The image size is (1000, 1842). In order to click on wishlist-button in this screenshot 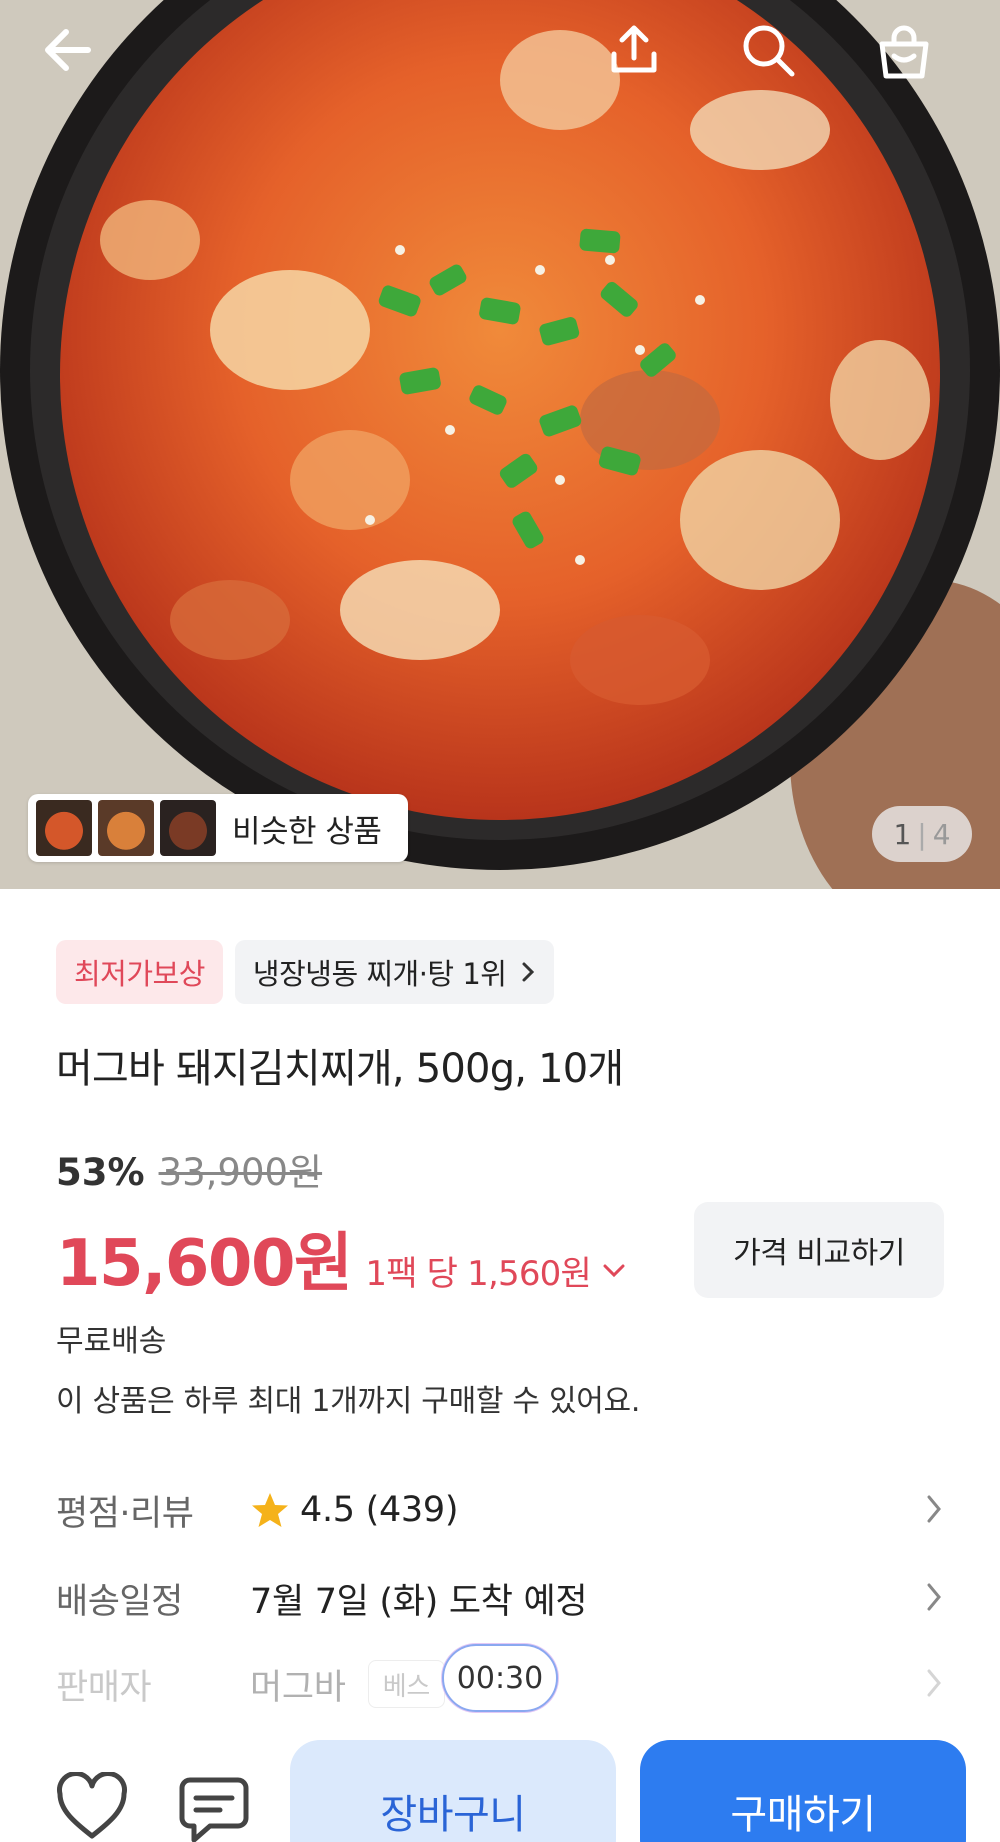, I will do `click(92, 1807)`.